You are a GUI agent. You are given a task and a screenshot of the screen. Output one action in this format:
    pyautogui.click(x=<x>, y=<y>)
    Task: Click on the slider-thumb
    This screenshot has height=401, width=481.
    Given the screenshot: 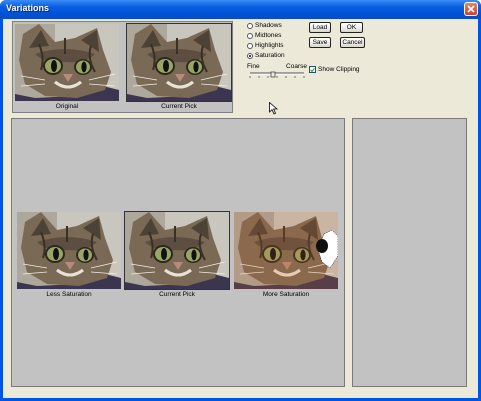 What is the action you would take?
    pyautogui.click(x=273, y=74)
    